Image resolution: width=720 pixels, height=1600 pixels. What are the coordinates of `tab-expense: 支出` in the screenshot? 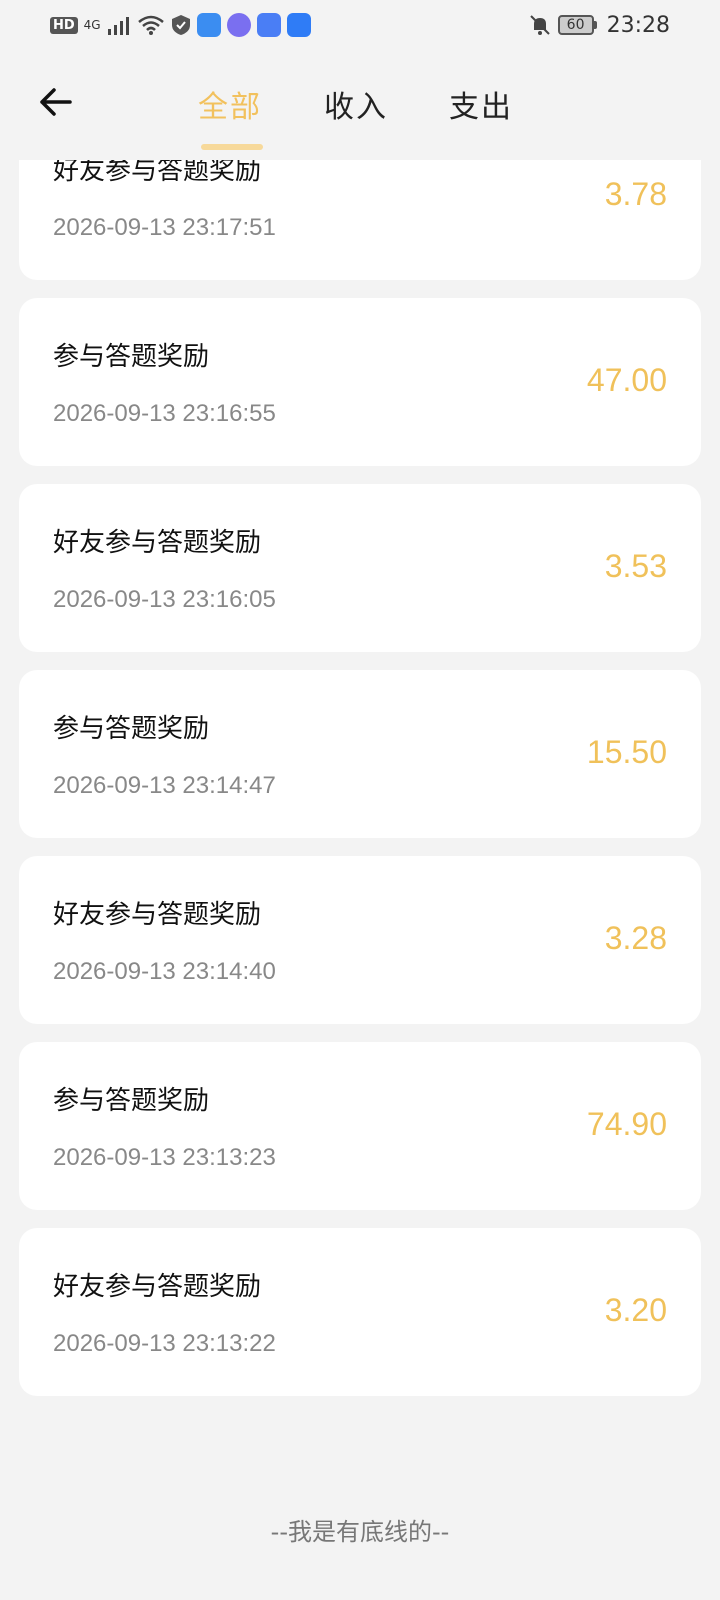 It's located at (481, 104).